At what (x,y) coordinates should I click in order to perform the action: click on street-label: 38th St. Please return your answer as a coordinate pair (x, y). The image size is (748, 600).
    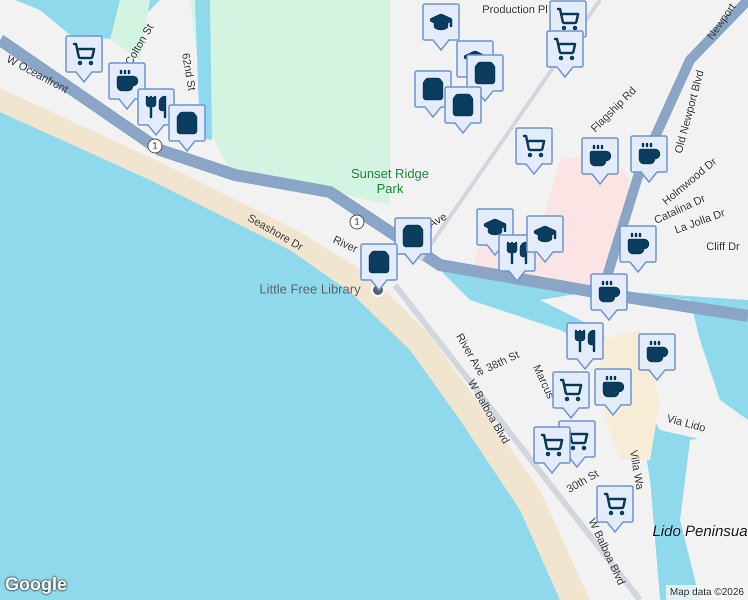
    Looking at the image, I should click on (503, 362).